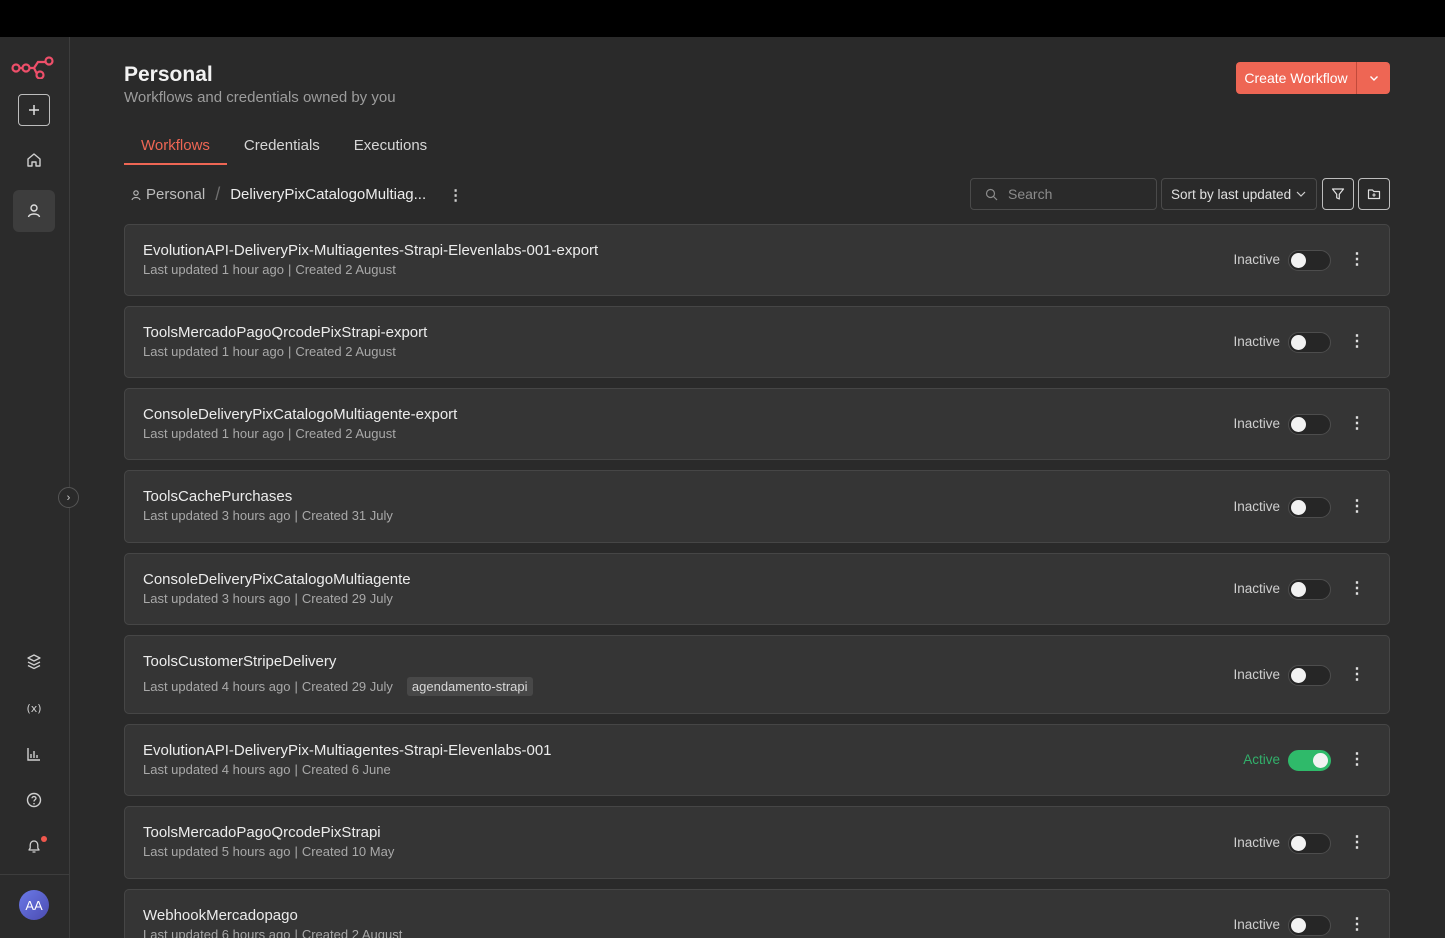 This screenshot has width=1445, height=938. What do you see at coordinates (722, 18) in the screenshot?
I see `window-top-bar` at bounding box center [722, 18].